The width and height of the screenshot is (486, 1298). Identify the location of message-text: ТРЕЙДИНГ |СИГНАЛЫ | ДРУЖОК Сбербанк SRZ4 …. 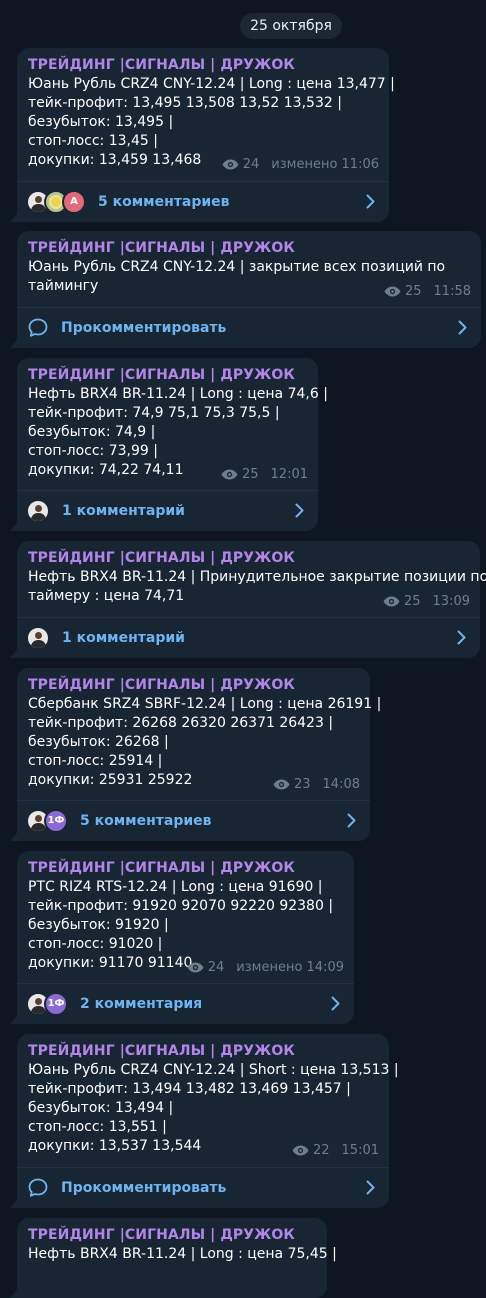
(199, 729).